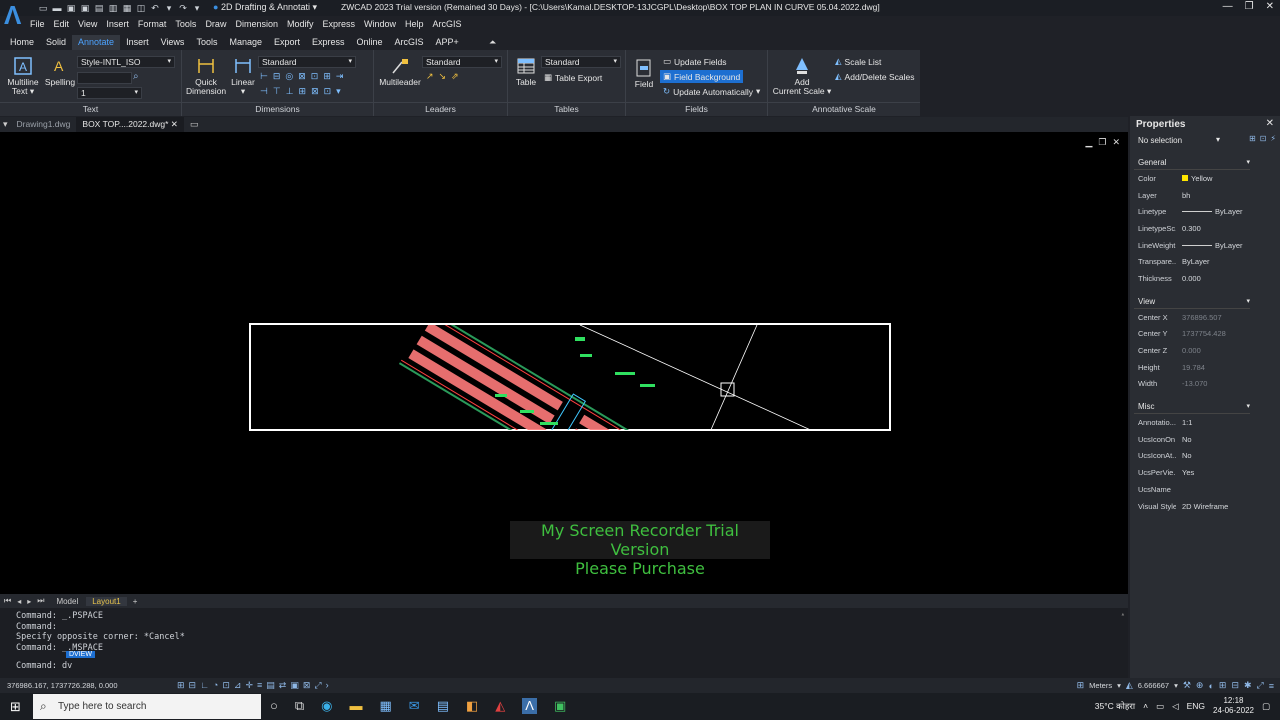 The width and height of the screenshot is (1280, 720). Describe the element at coordinates (71, 8) in the screenshot. I see `save-icon: ▣` at that location.